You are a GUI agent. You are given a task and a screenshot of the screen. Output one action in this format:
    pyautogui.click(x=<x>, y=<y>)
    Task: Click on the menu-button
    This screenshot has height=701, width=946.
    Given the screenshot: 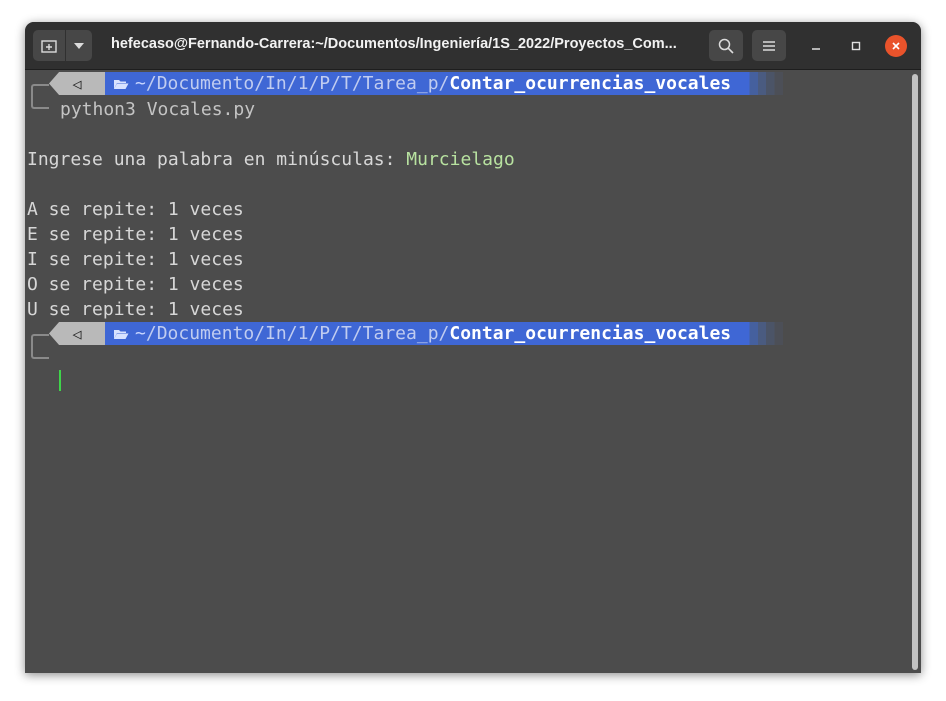 What is the action you would take?
    pyautogui.click(x=769, y=45)
    